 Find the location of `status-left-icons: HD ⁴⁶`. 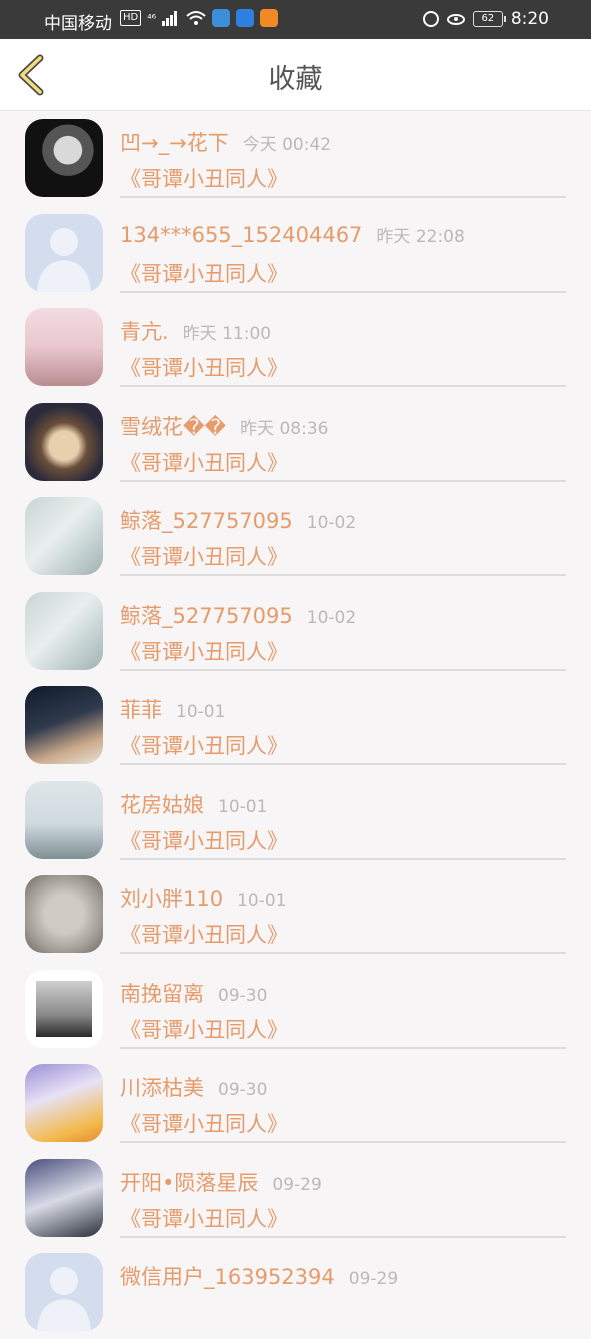

status-left-icons: HD ⁴⁶ is located at coordinates (199, 18).